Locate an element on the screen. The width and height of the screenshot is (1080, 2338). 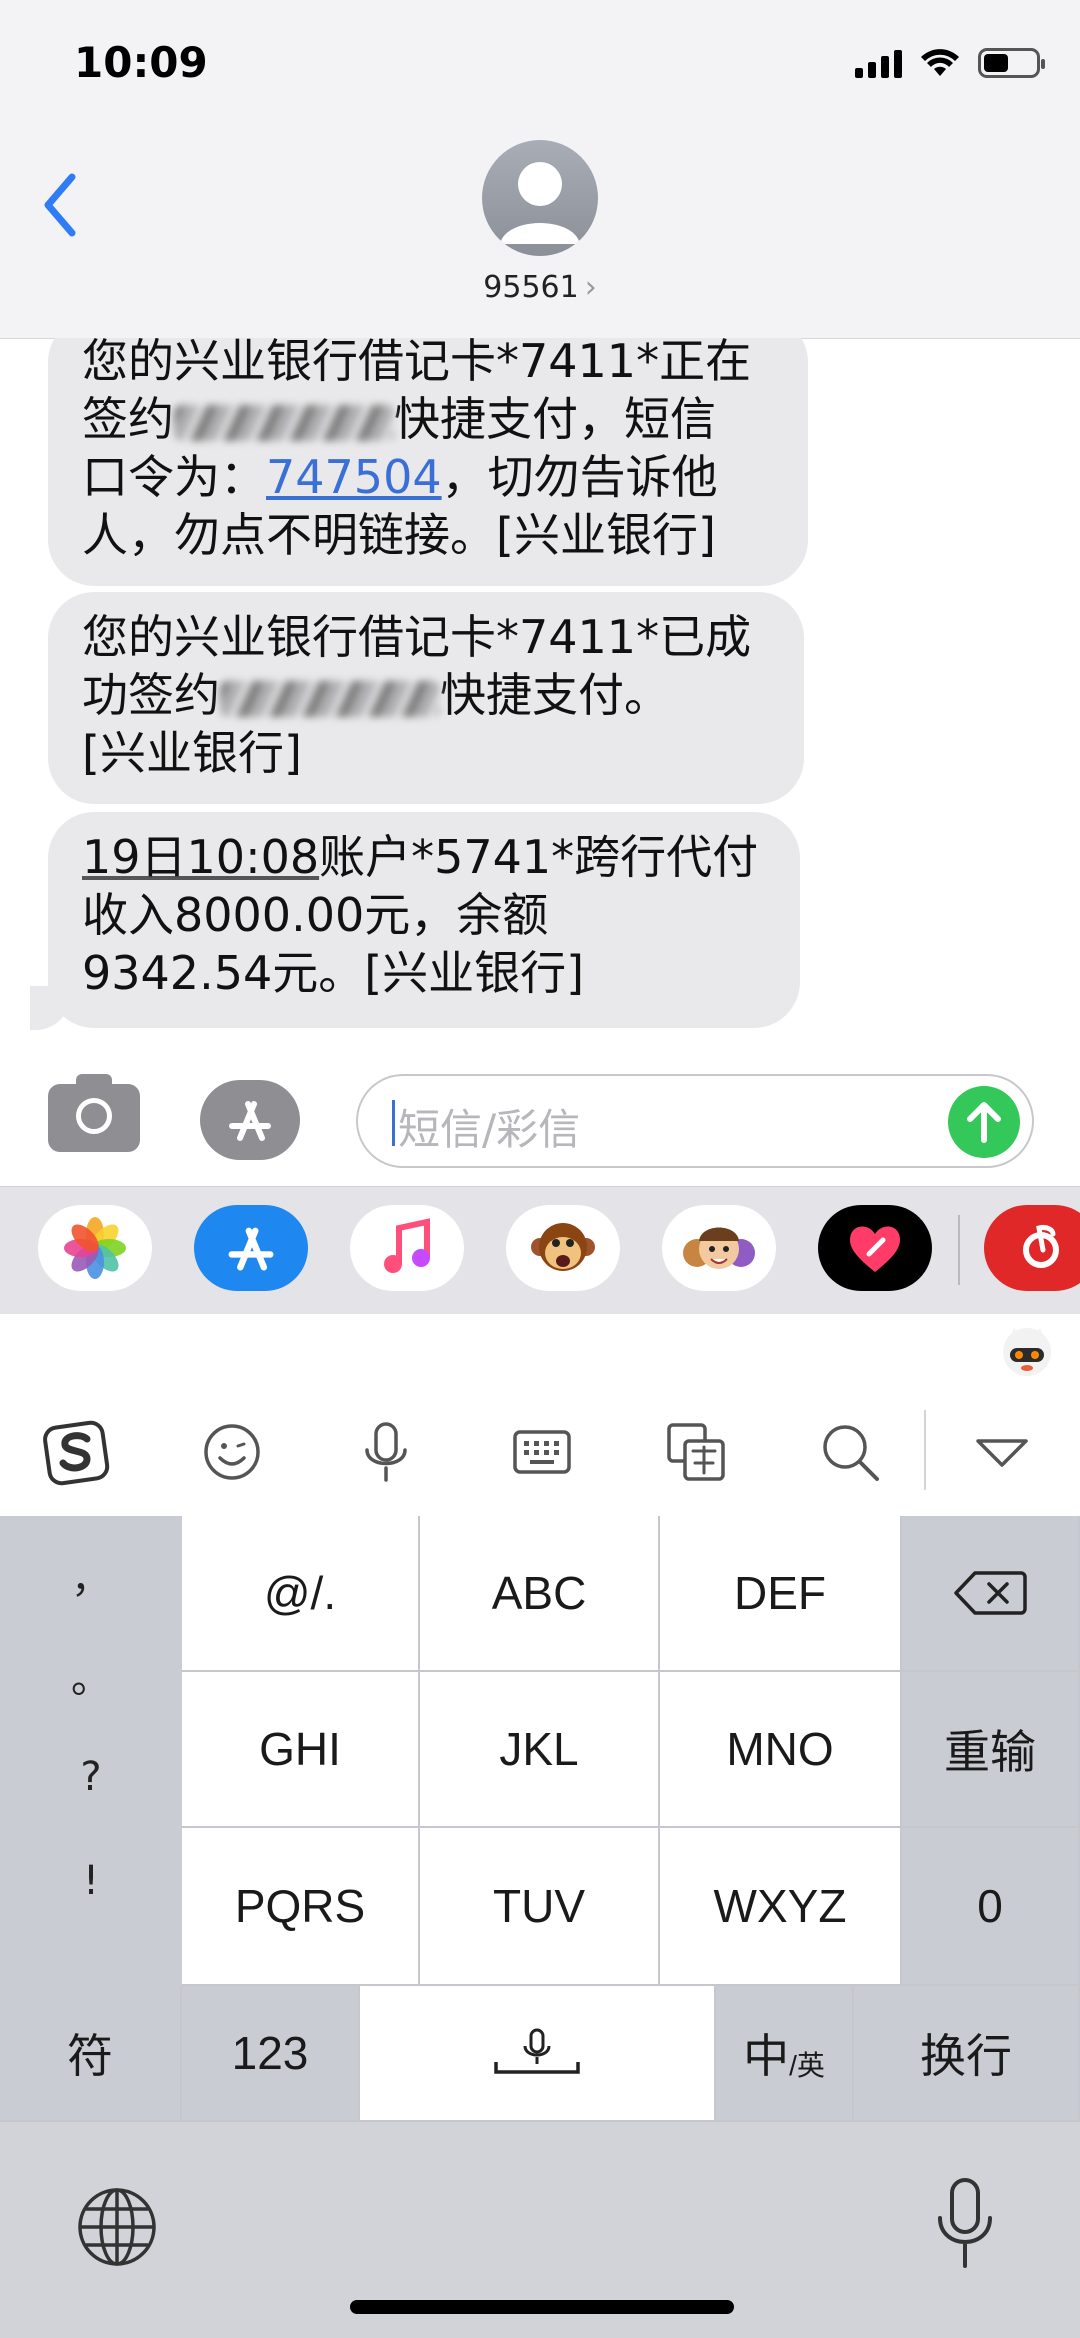
key-jkl: JKL is located at coordinates (540, 1750).